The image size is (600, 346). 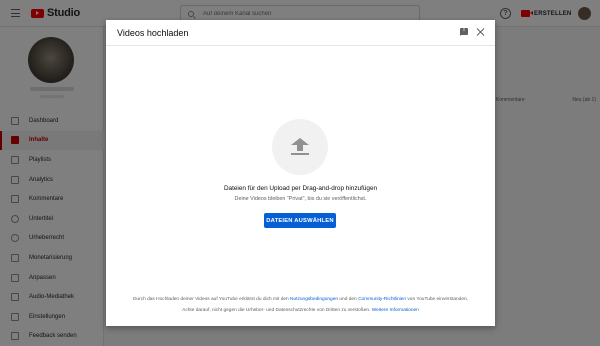 What do you see at coordinates (382, 299) in the screenshot?
I see `community-guidelines-link: Community-Richtlinien` at bounding box center [382, 299].